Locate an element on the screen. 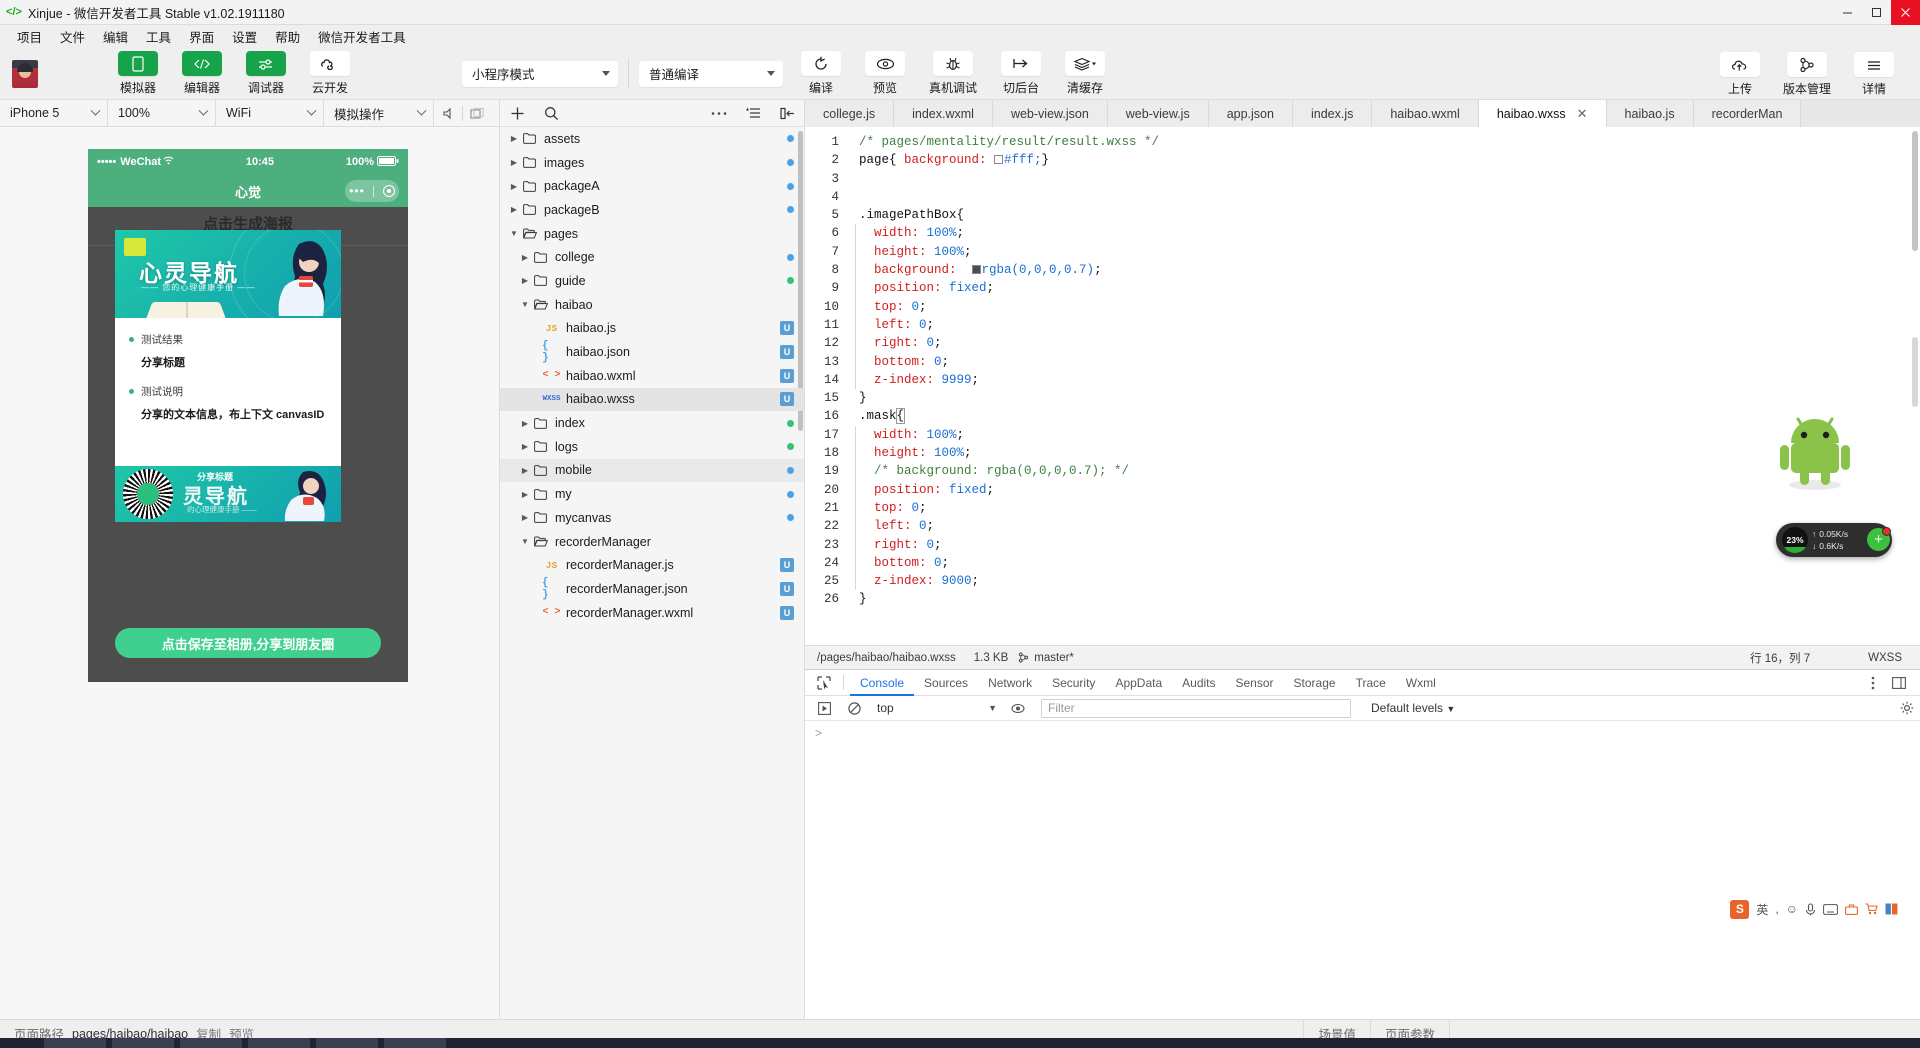 The height and width of the screenshot is (1048, 1920). devtools-tab: Trace is located at coordinates (1371, 683).